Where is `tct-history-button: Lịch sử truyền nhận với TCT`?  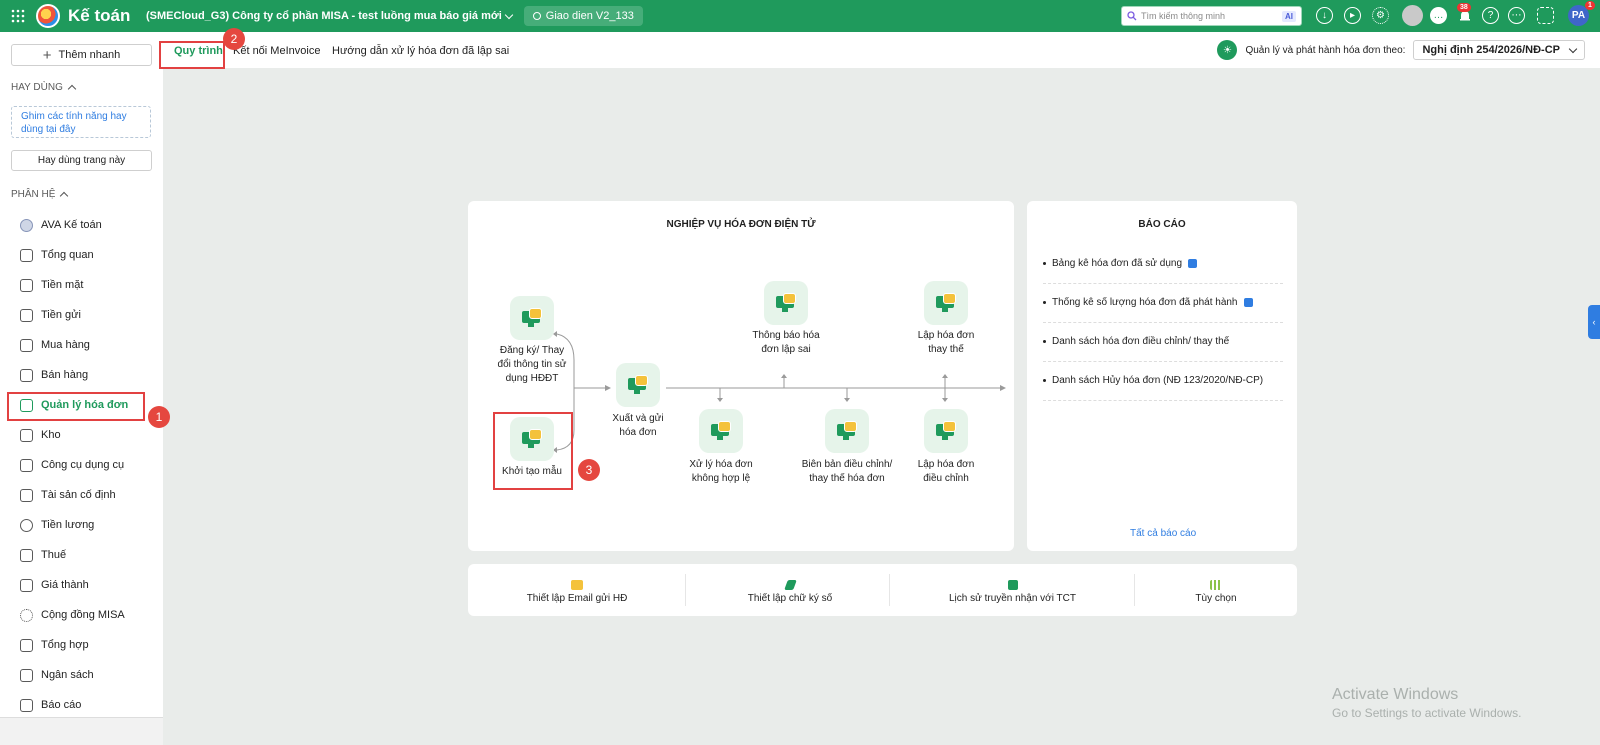 tct-history-button: Lịch sử truyền nhận với TCT is located at coordinates (1012, 592).